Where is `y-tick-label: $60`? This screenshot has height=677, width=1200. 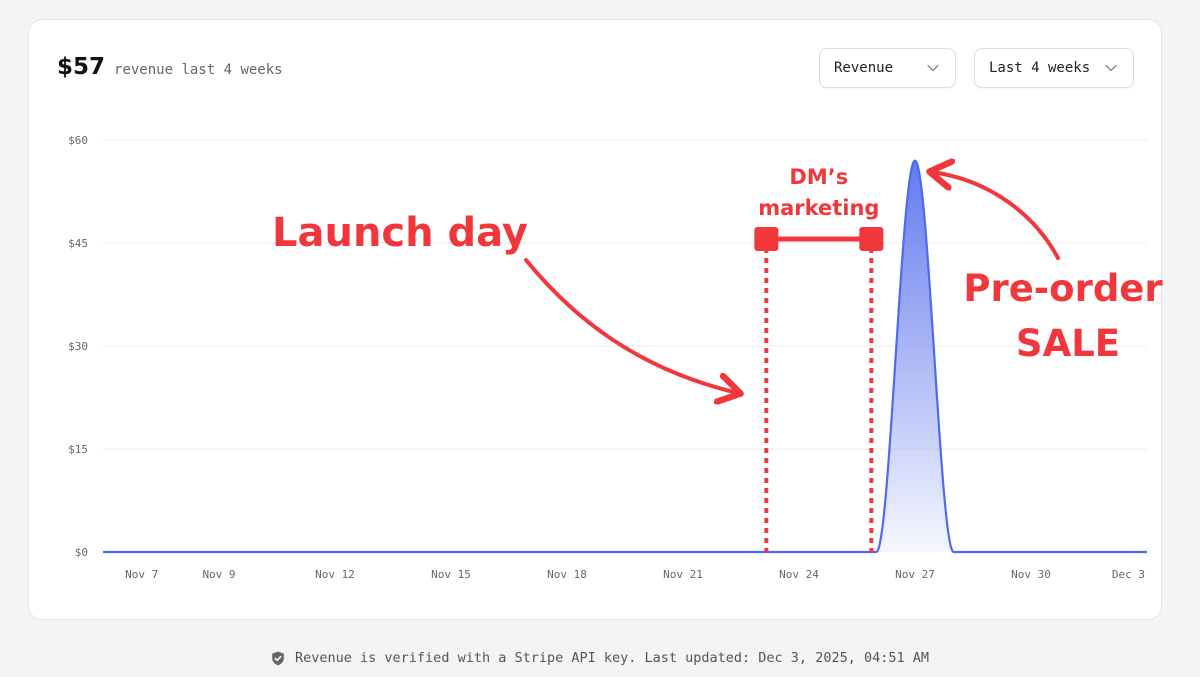 y-tick-label: $60 is located at coordinates (78, 140).